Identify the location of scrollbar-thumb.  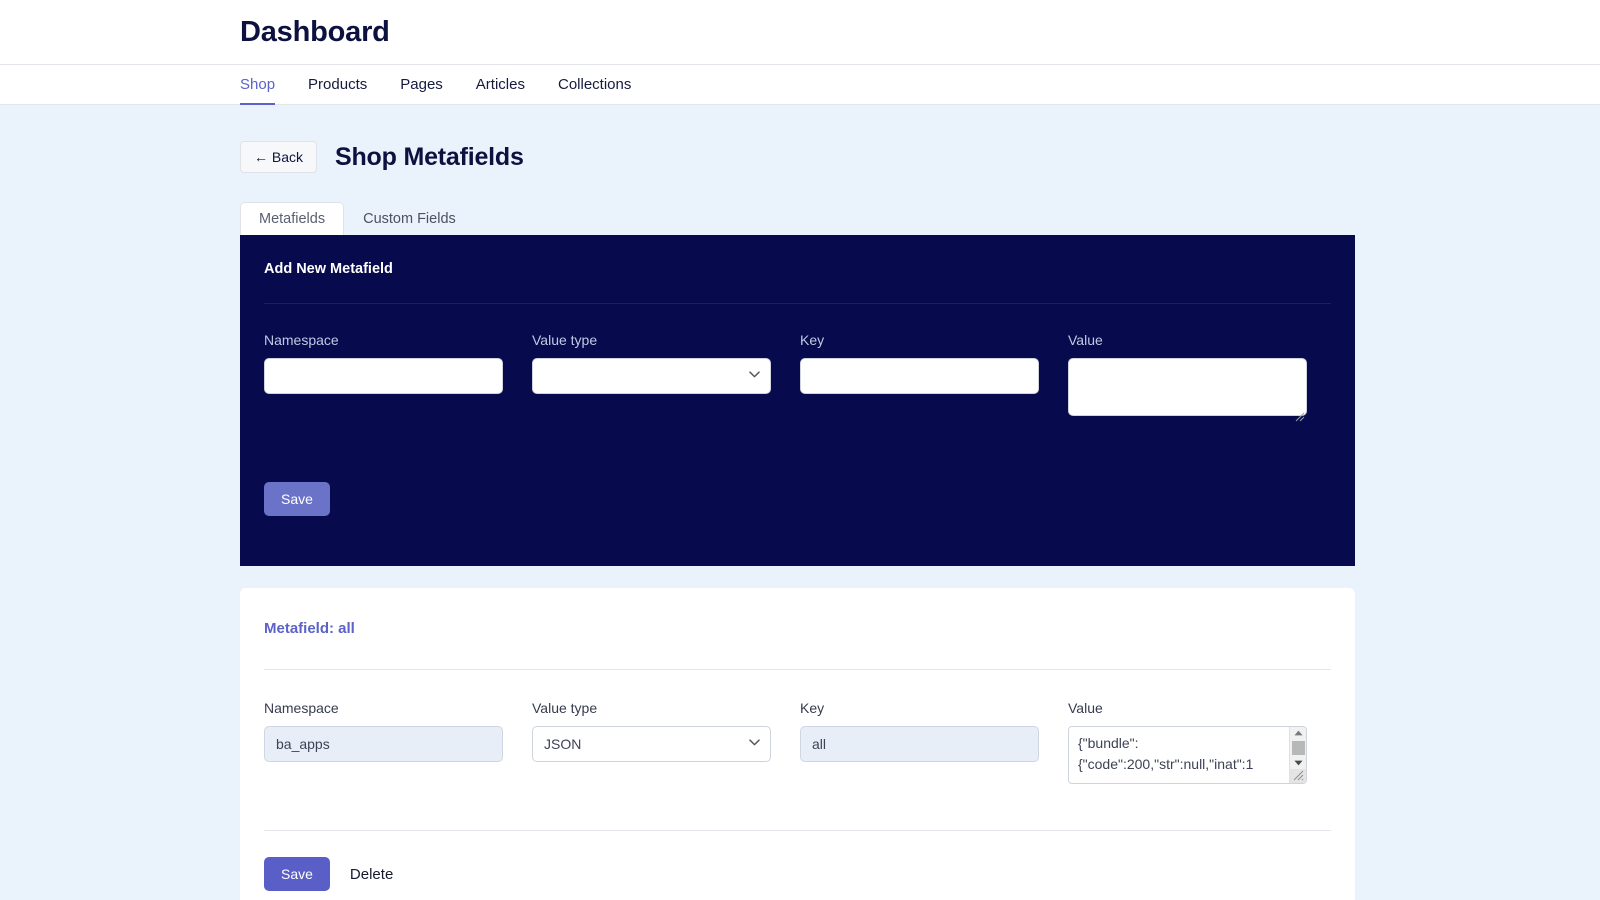
(1298, 748).